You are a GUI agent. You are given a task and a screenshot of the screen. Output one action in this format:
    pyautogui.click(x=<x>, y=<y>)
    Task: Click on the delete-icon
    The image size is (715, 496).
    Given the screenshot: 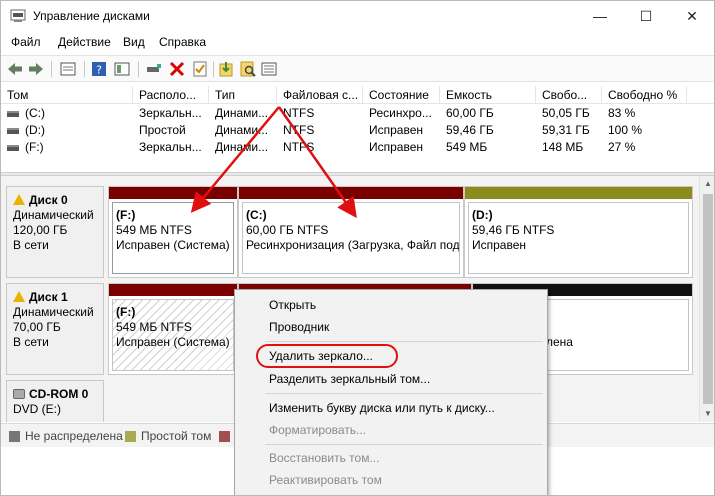 What is the action you would take?
    pyautogui.click(x=177, y=69)
    